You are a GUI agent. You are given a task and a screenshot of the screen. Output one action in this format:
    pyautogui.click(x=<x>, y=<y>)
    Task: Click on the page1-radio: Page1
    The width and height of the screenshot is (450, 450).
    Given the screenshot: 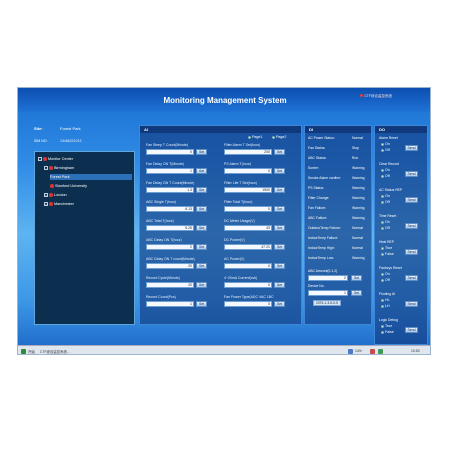 What is the action you would take?
    pyautogui.click(x=255, y=137)
    